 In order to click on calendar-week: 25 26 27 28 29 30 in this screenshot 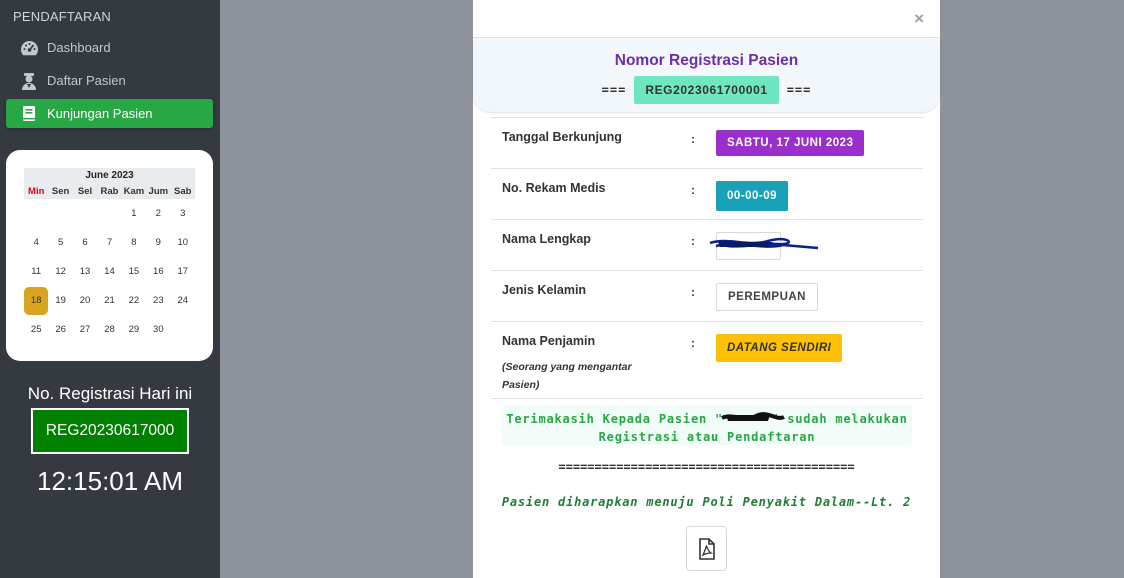, I will do `click(109, 329)`.